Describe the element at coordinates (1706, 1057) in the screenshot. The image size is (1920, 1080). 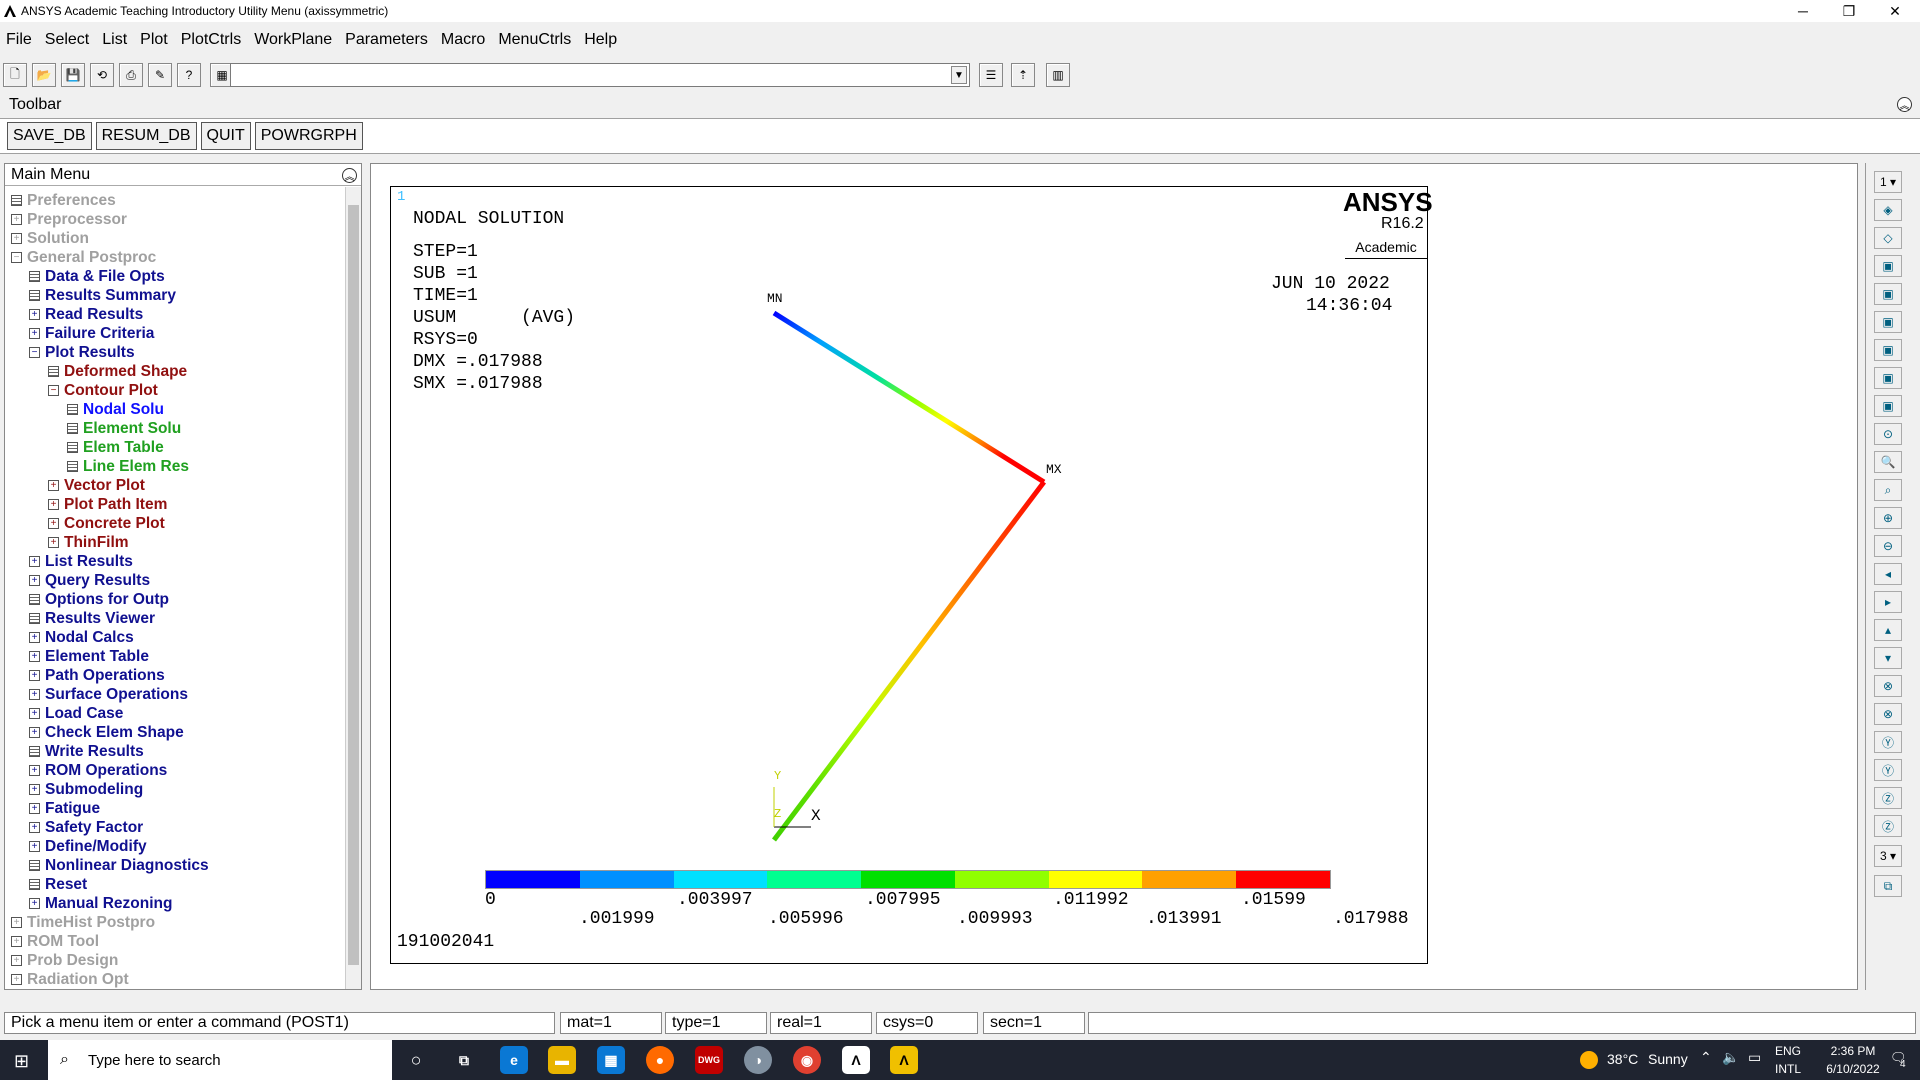
I see `tray-chevron-icon: ⌃` at that location.